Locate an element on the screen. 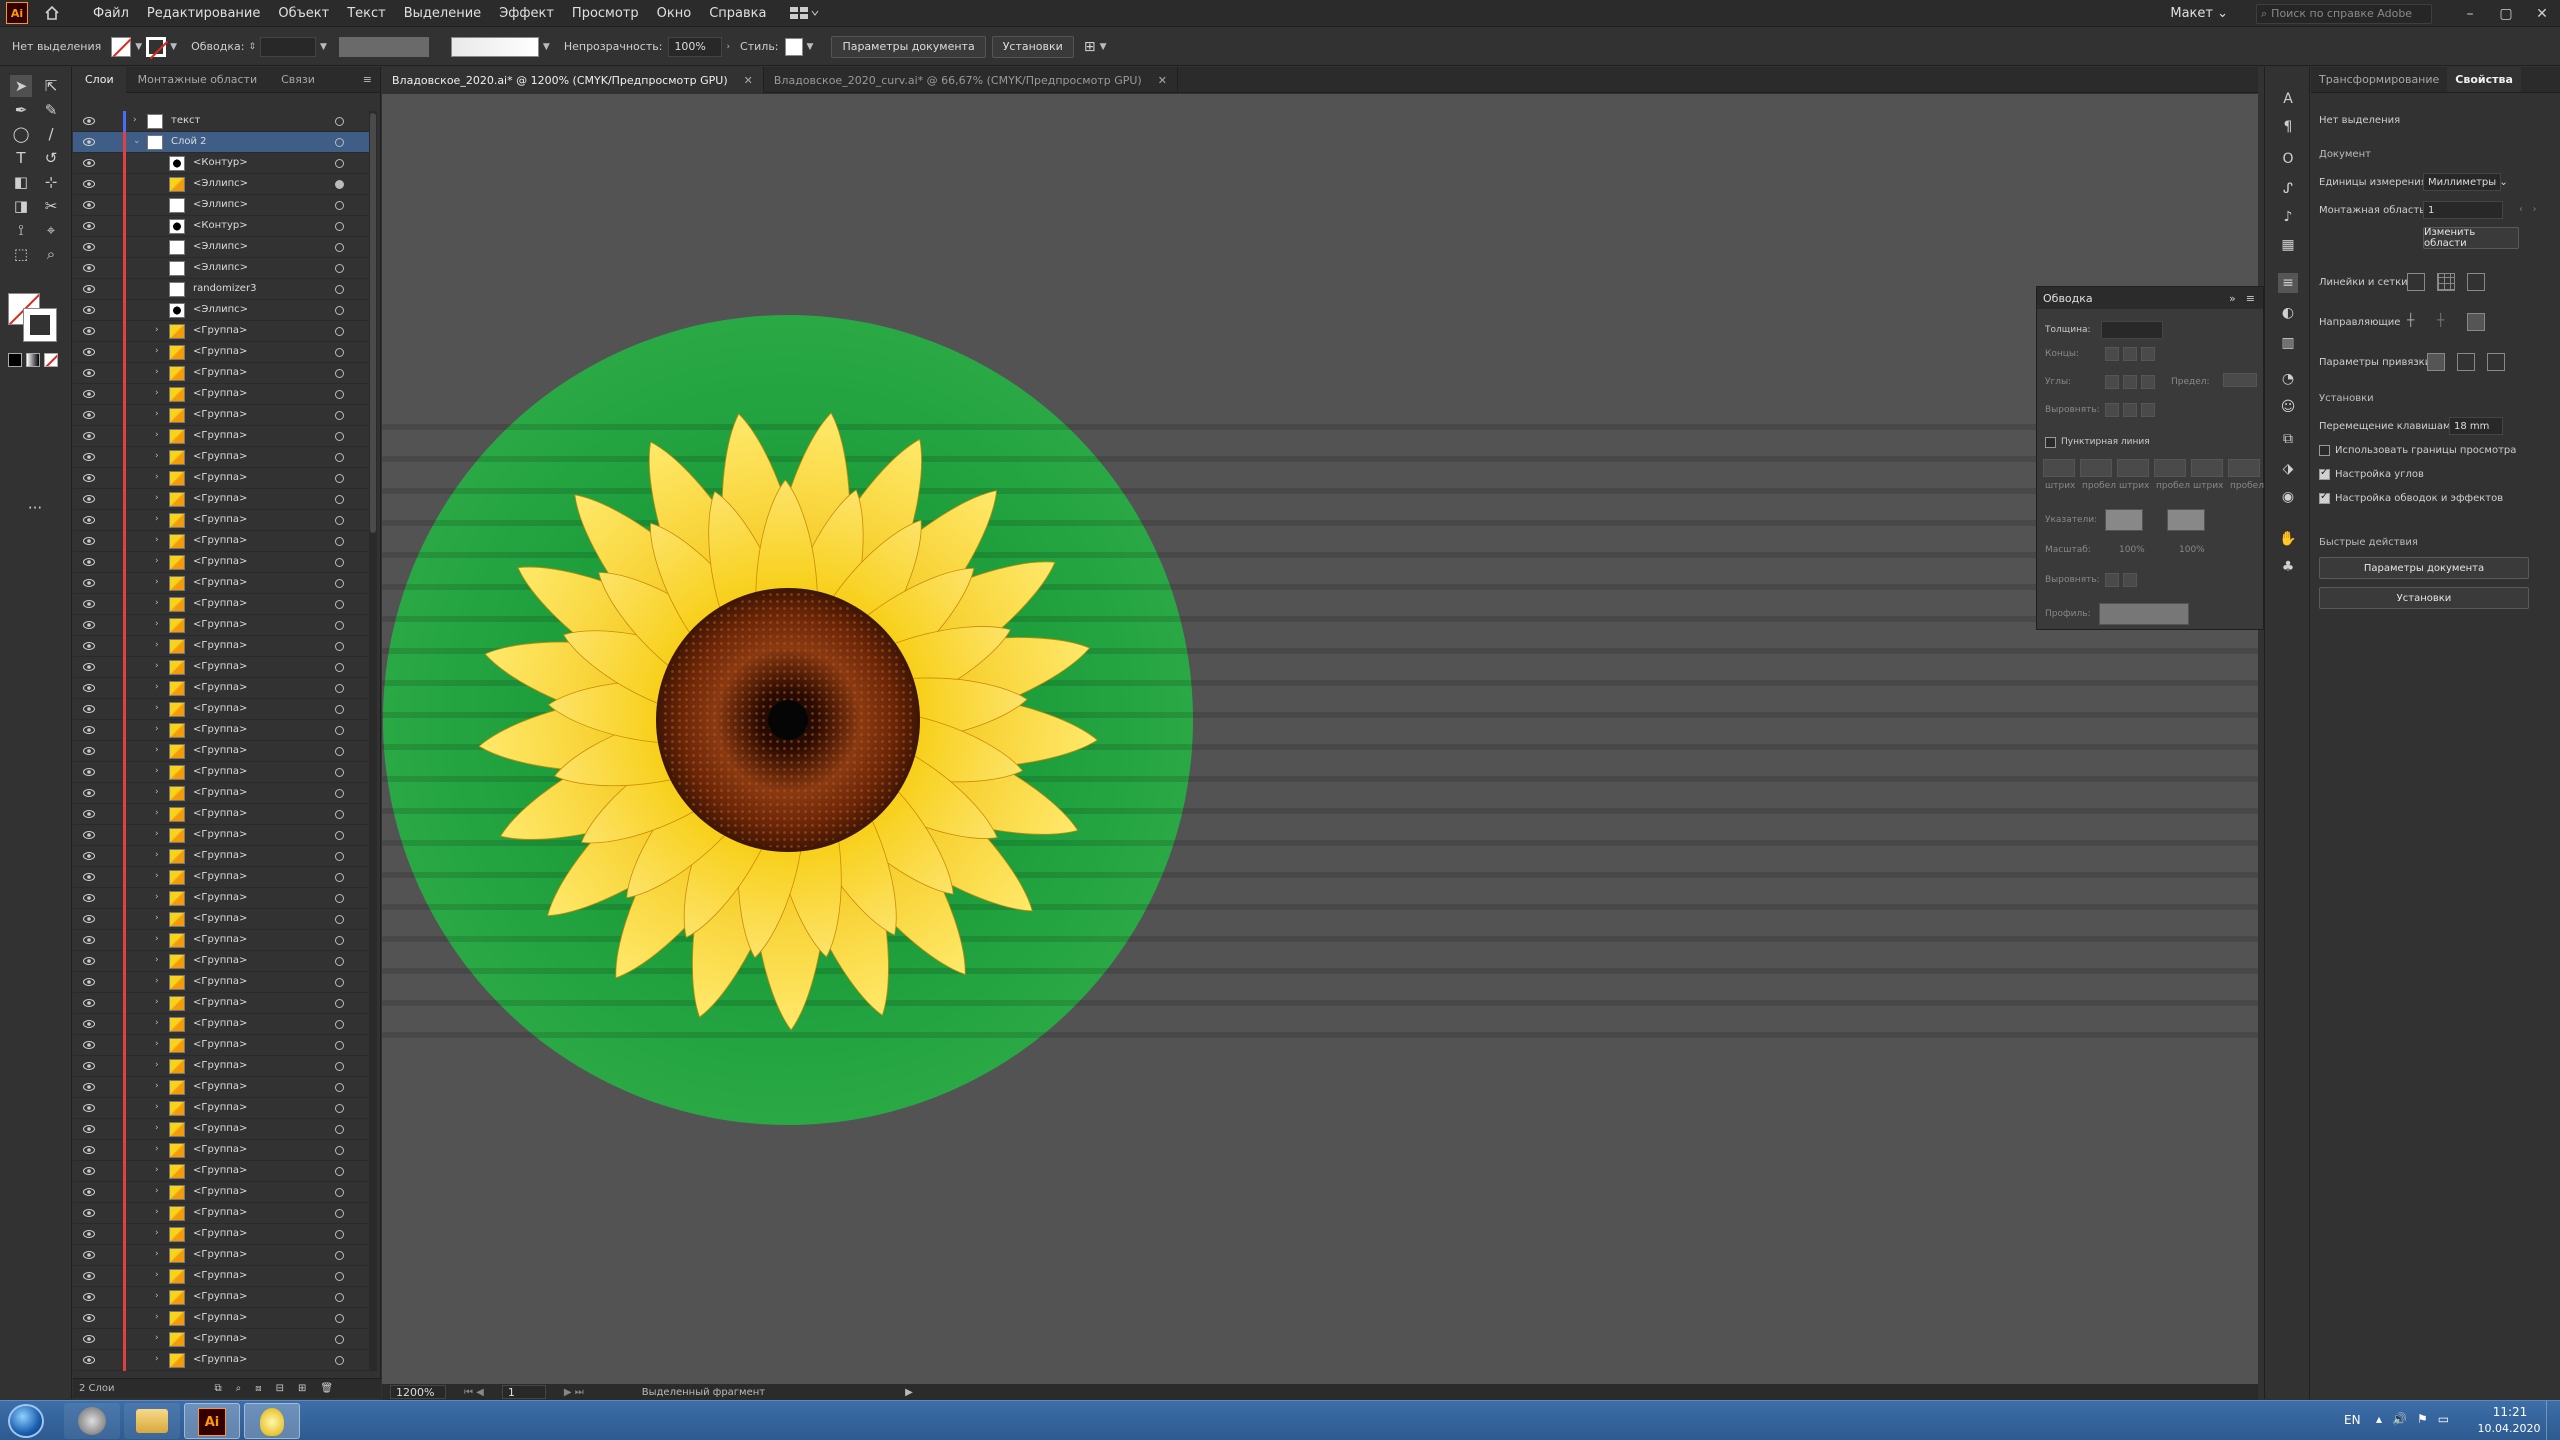 Image resolution: width=2560 pixels, height=1440 pixels. dash-field is located at coordinates (2170, 468).